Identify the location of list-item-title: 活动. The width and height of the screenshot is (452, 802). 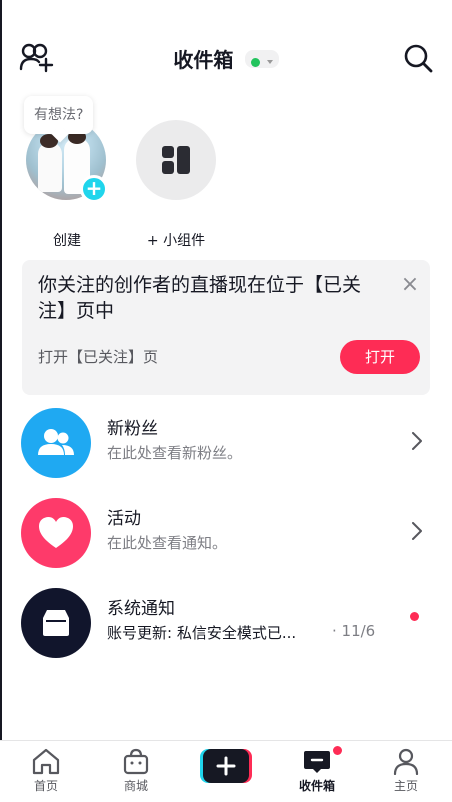
(124, 519).